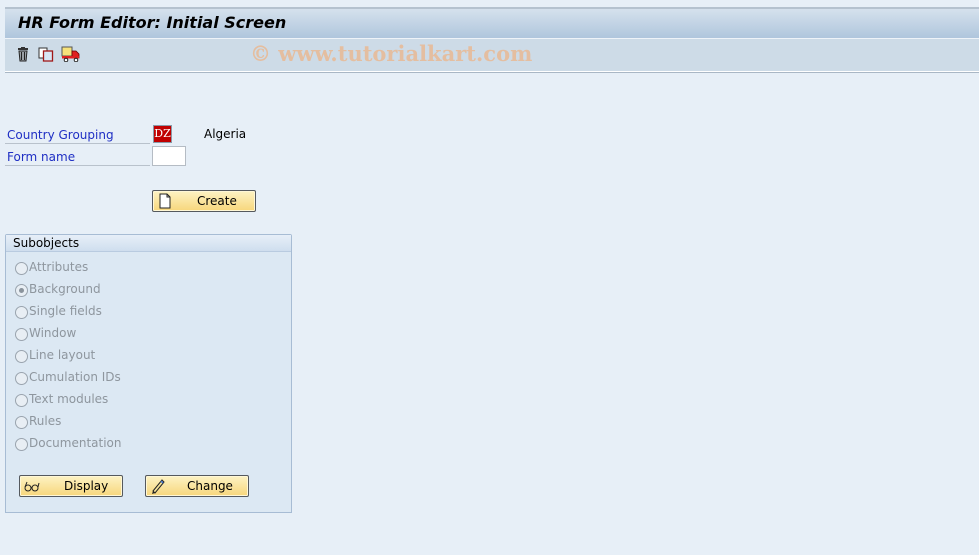  What do you see at coordinates (165, 201) in the screenshot?
I see `new-document-icon` at bounding box center [165, 201].